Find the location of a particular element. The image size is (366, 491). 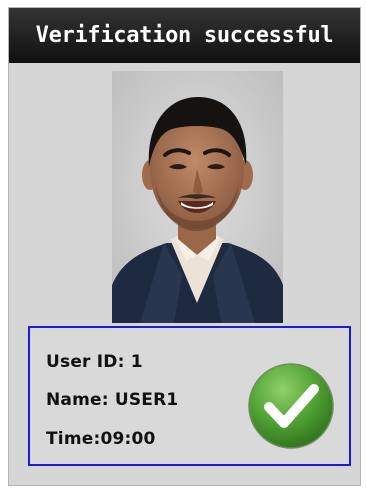

title-text: Verification successful is located at coordinates (184, 35).